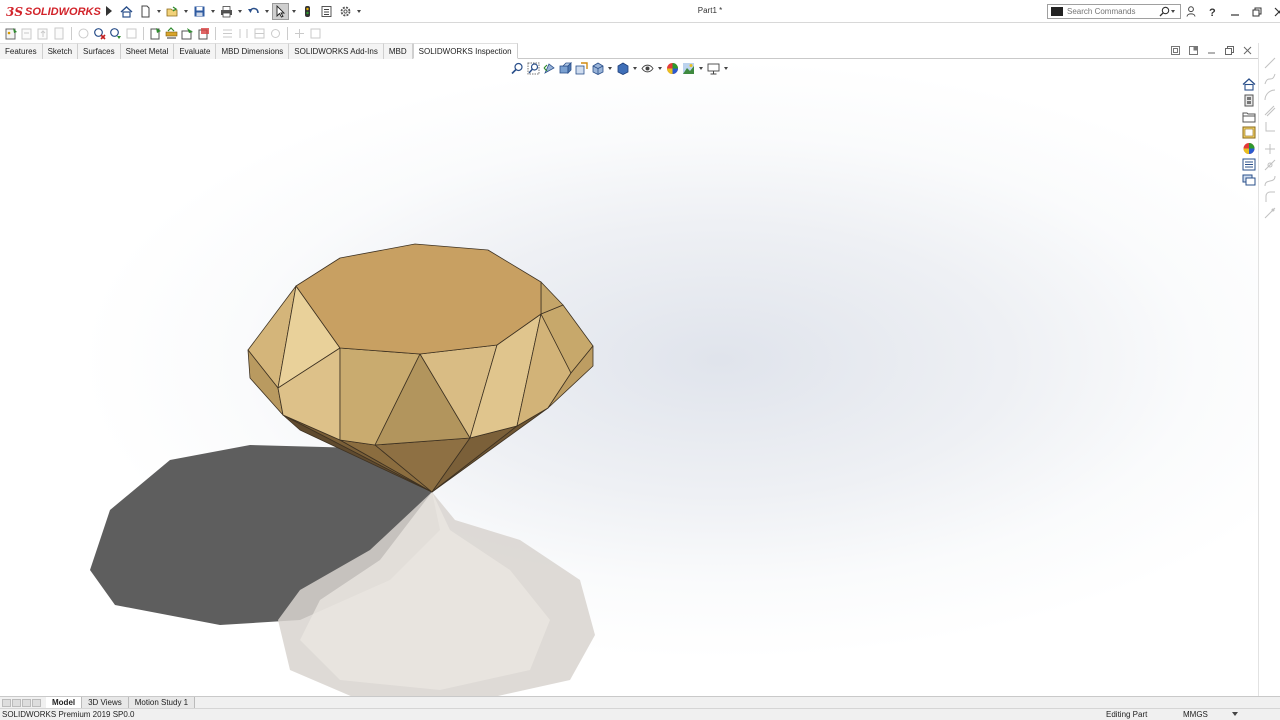  I want to click on undo-dropdown-icon, so click(267, 11).